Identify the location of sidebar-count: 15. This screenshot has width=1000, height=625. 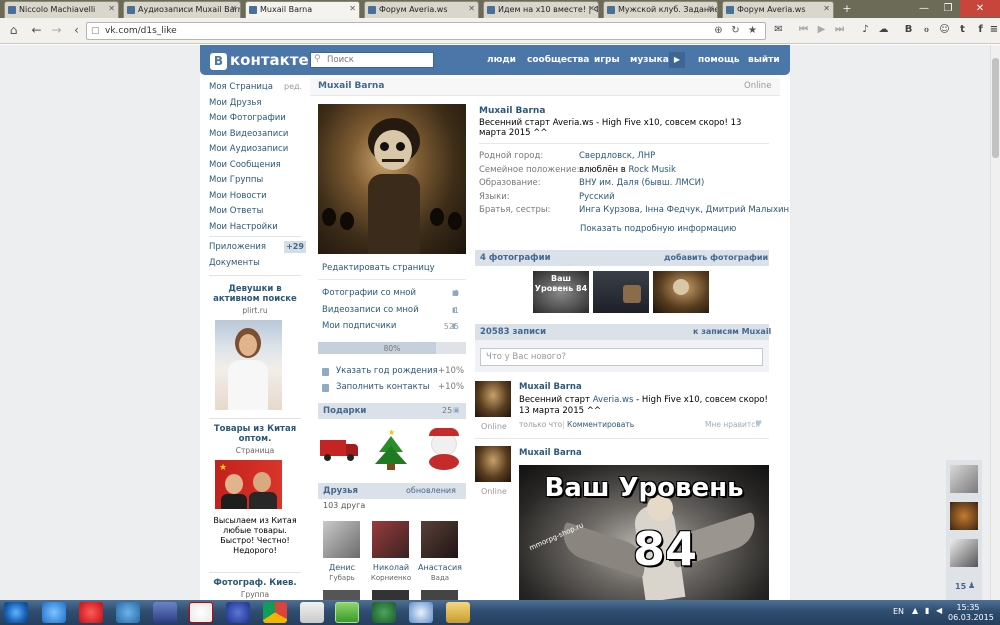
(960, 586).